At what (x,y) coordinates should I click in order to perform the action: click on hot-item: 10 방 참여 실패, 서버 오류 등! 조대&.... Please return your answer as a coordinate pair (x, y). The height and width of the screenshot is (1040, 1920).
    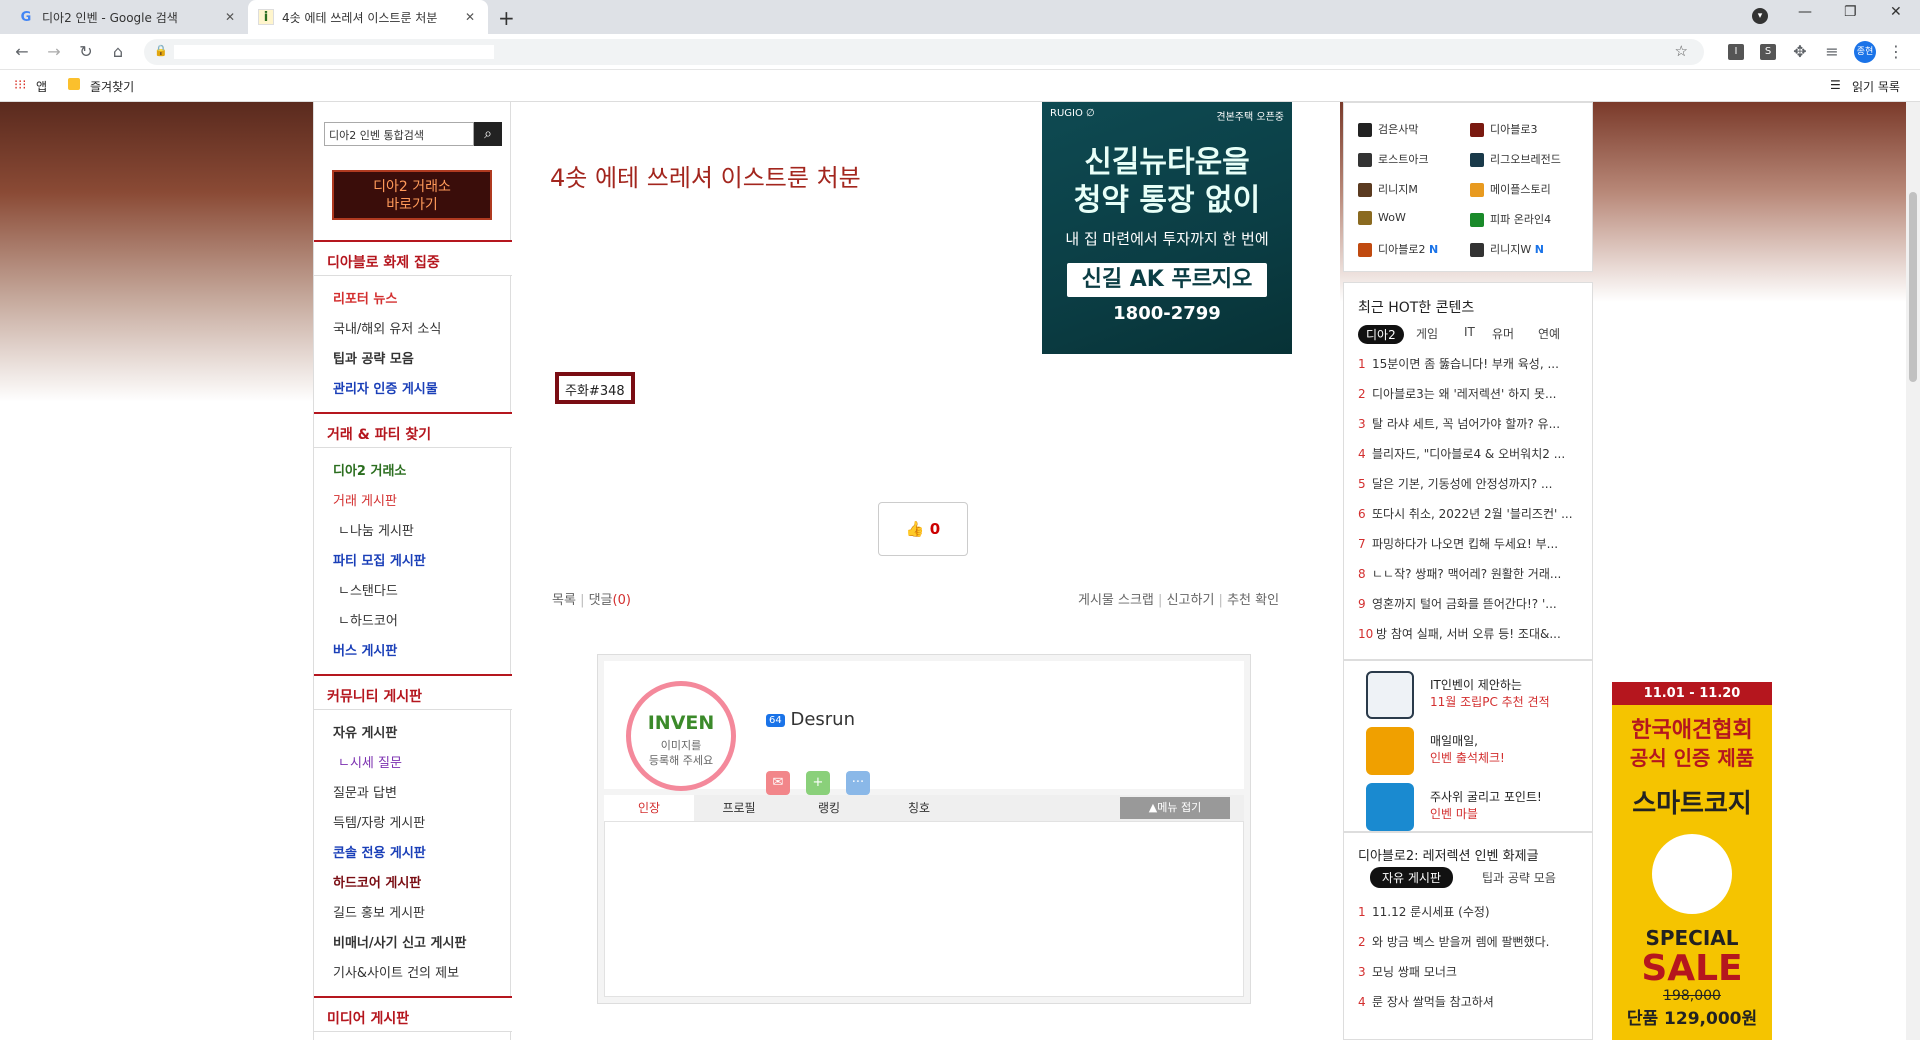
    Looking at the image, I should click on (1470, 633).